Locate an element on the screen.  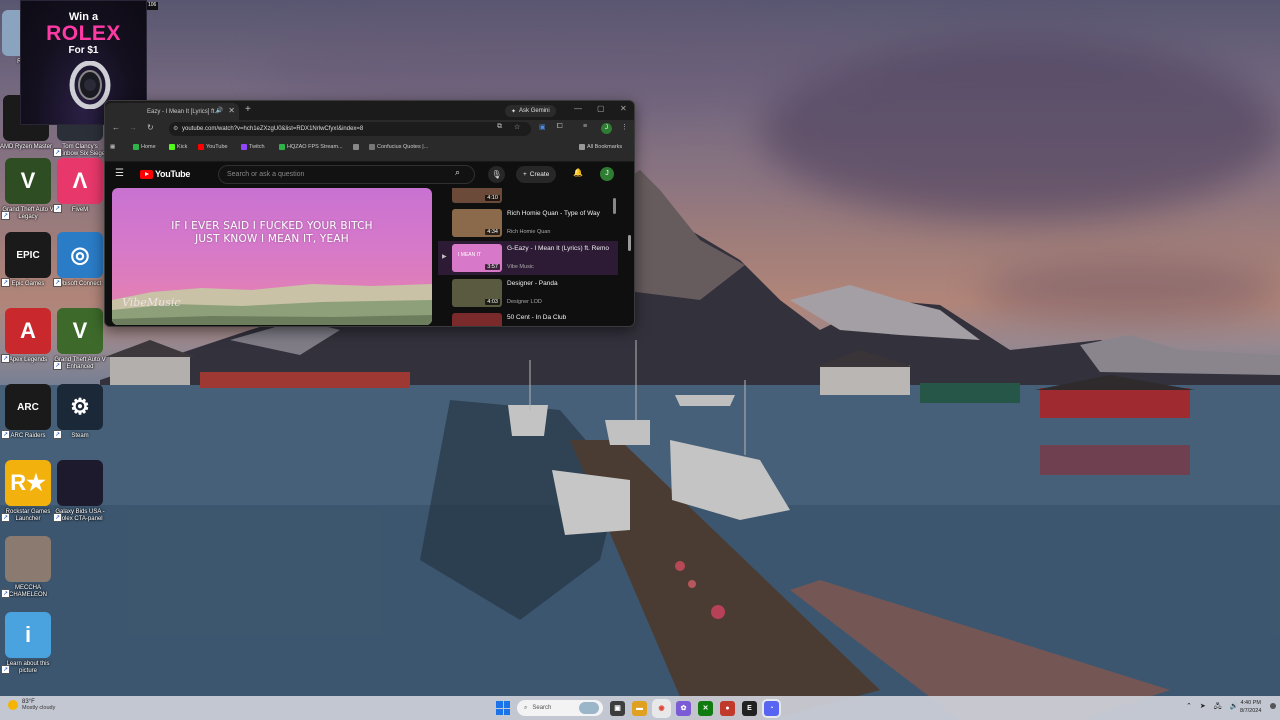
close-tab-icon: ✕ is located at coordinates (231, 110).